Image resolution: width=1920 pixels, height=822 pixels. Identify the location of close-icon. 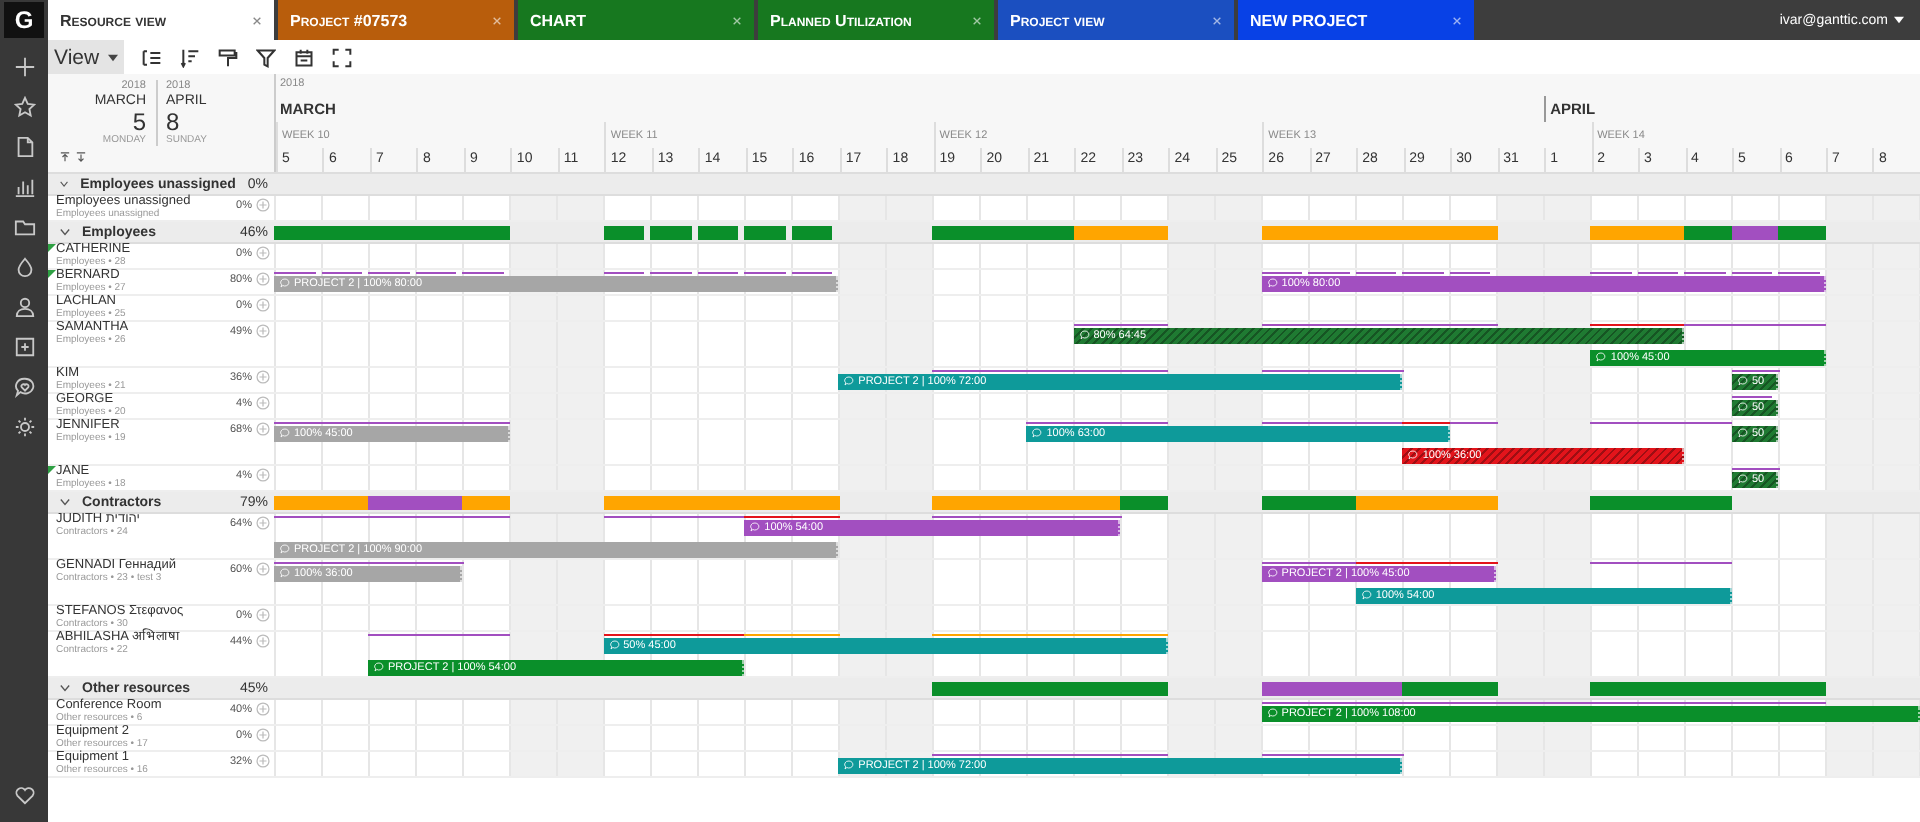
(257, 20).